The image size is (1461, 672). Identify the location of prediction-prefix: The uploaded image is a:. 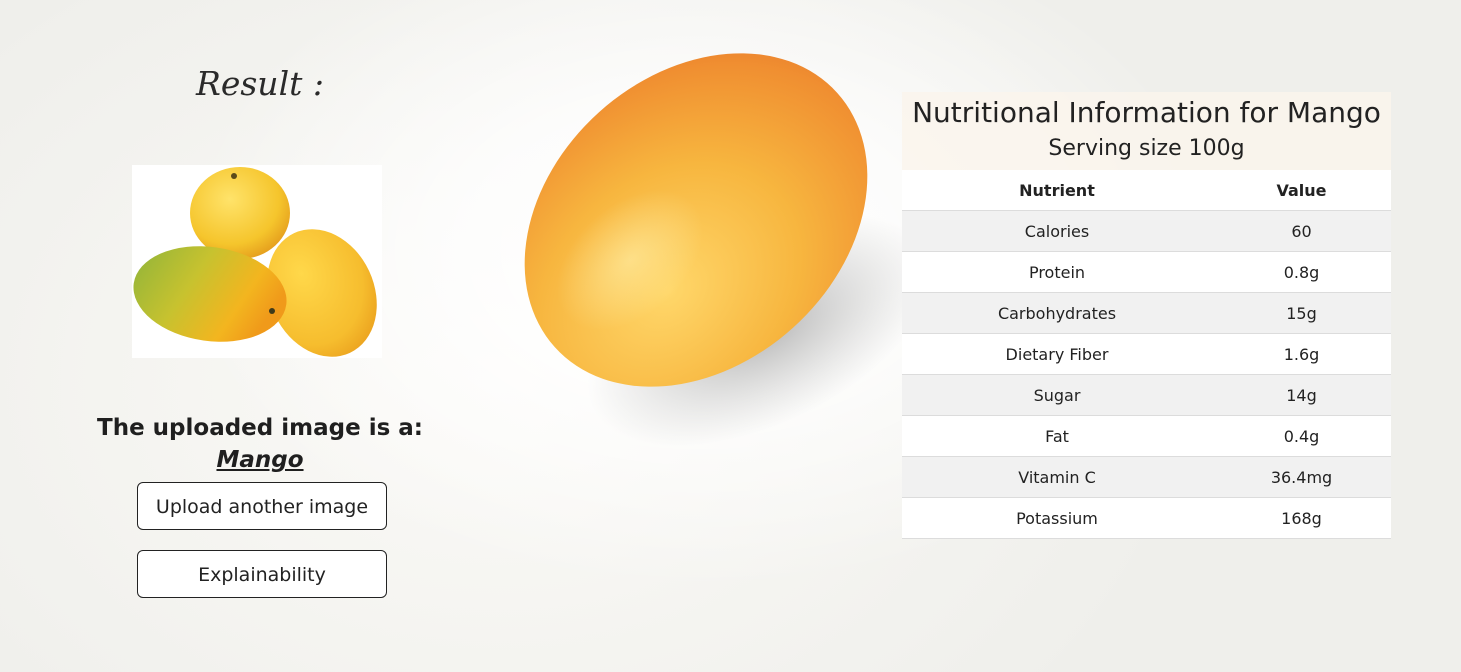
(260, 428).